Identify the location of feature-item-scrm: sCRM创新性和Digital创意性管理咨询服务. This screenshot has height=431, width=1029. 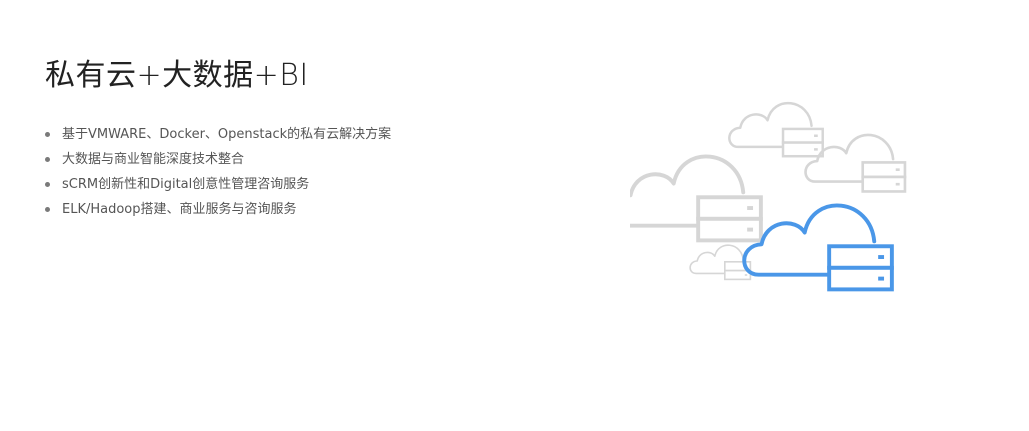
(217, 184).